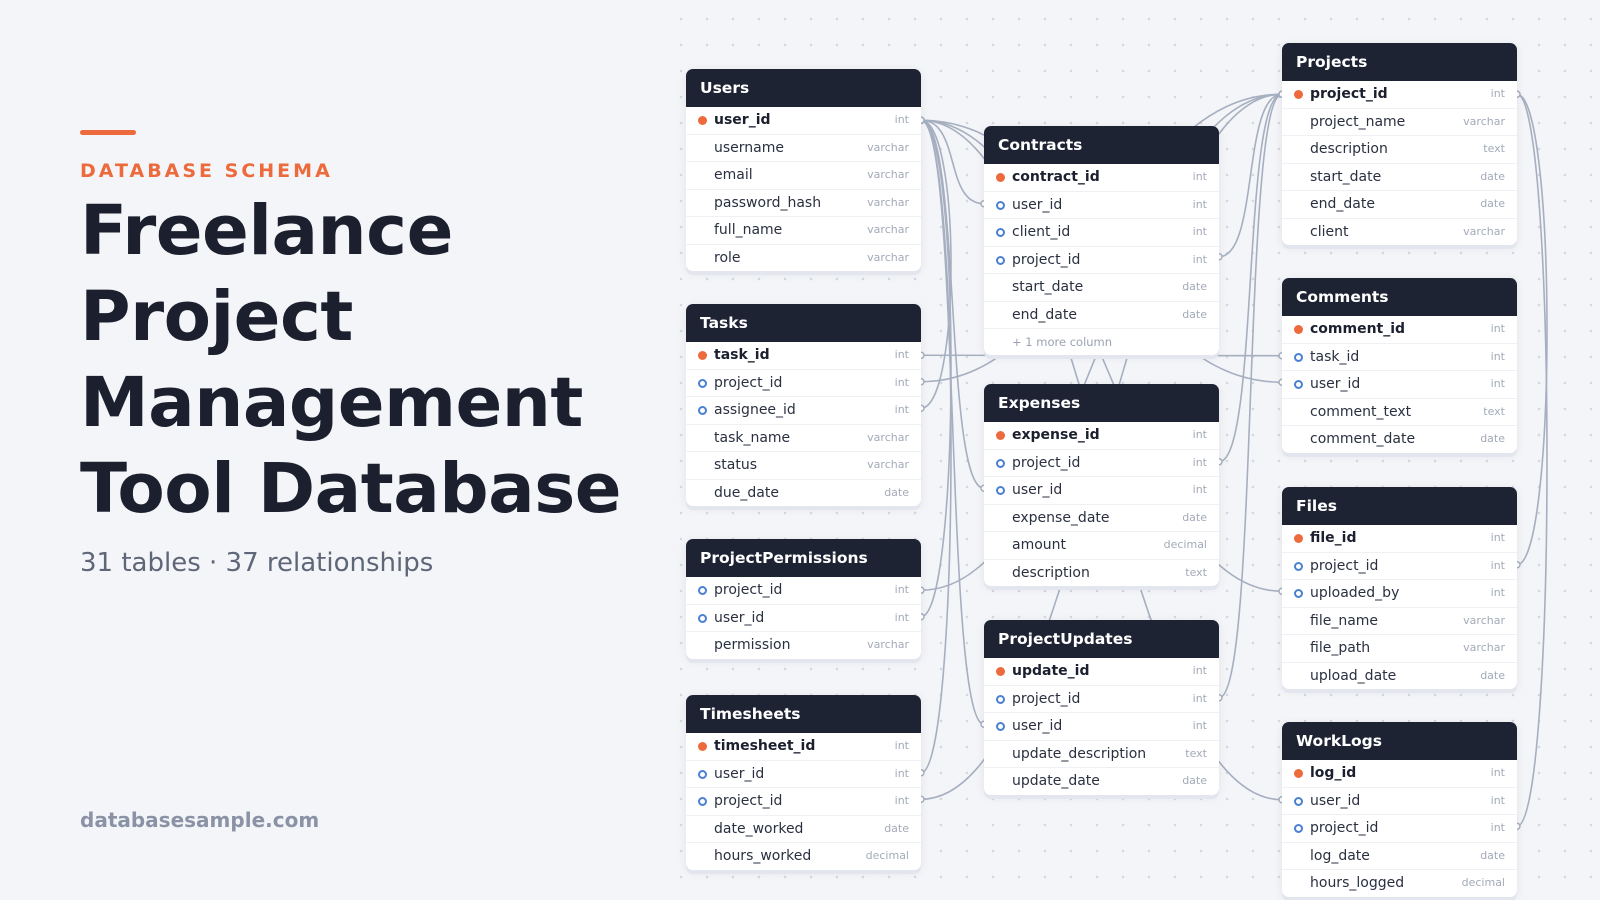 The height and width of the screenshot is (900, 1600). Describe the element at coordinates (1399, 232) in the screenshot. I see `column-row: client varchar` at that location.